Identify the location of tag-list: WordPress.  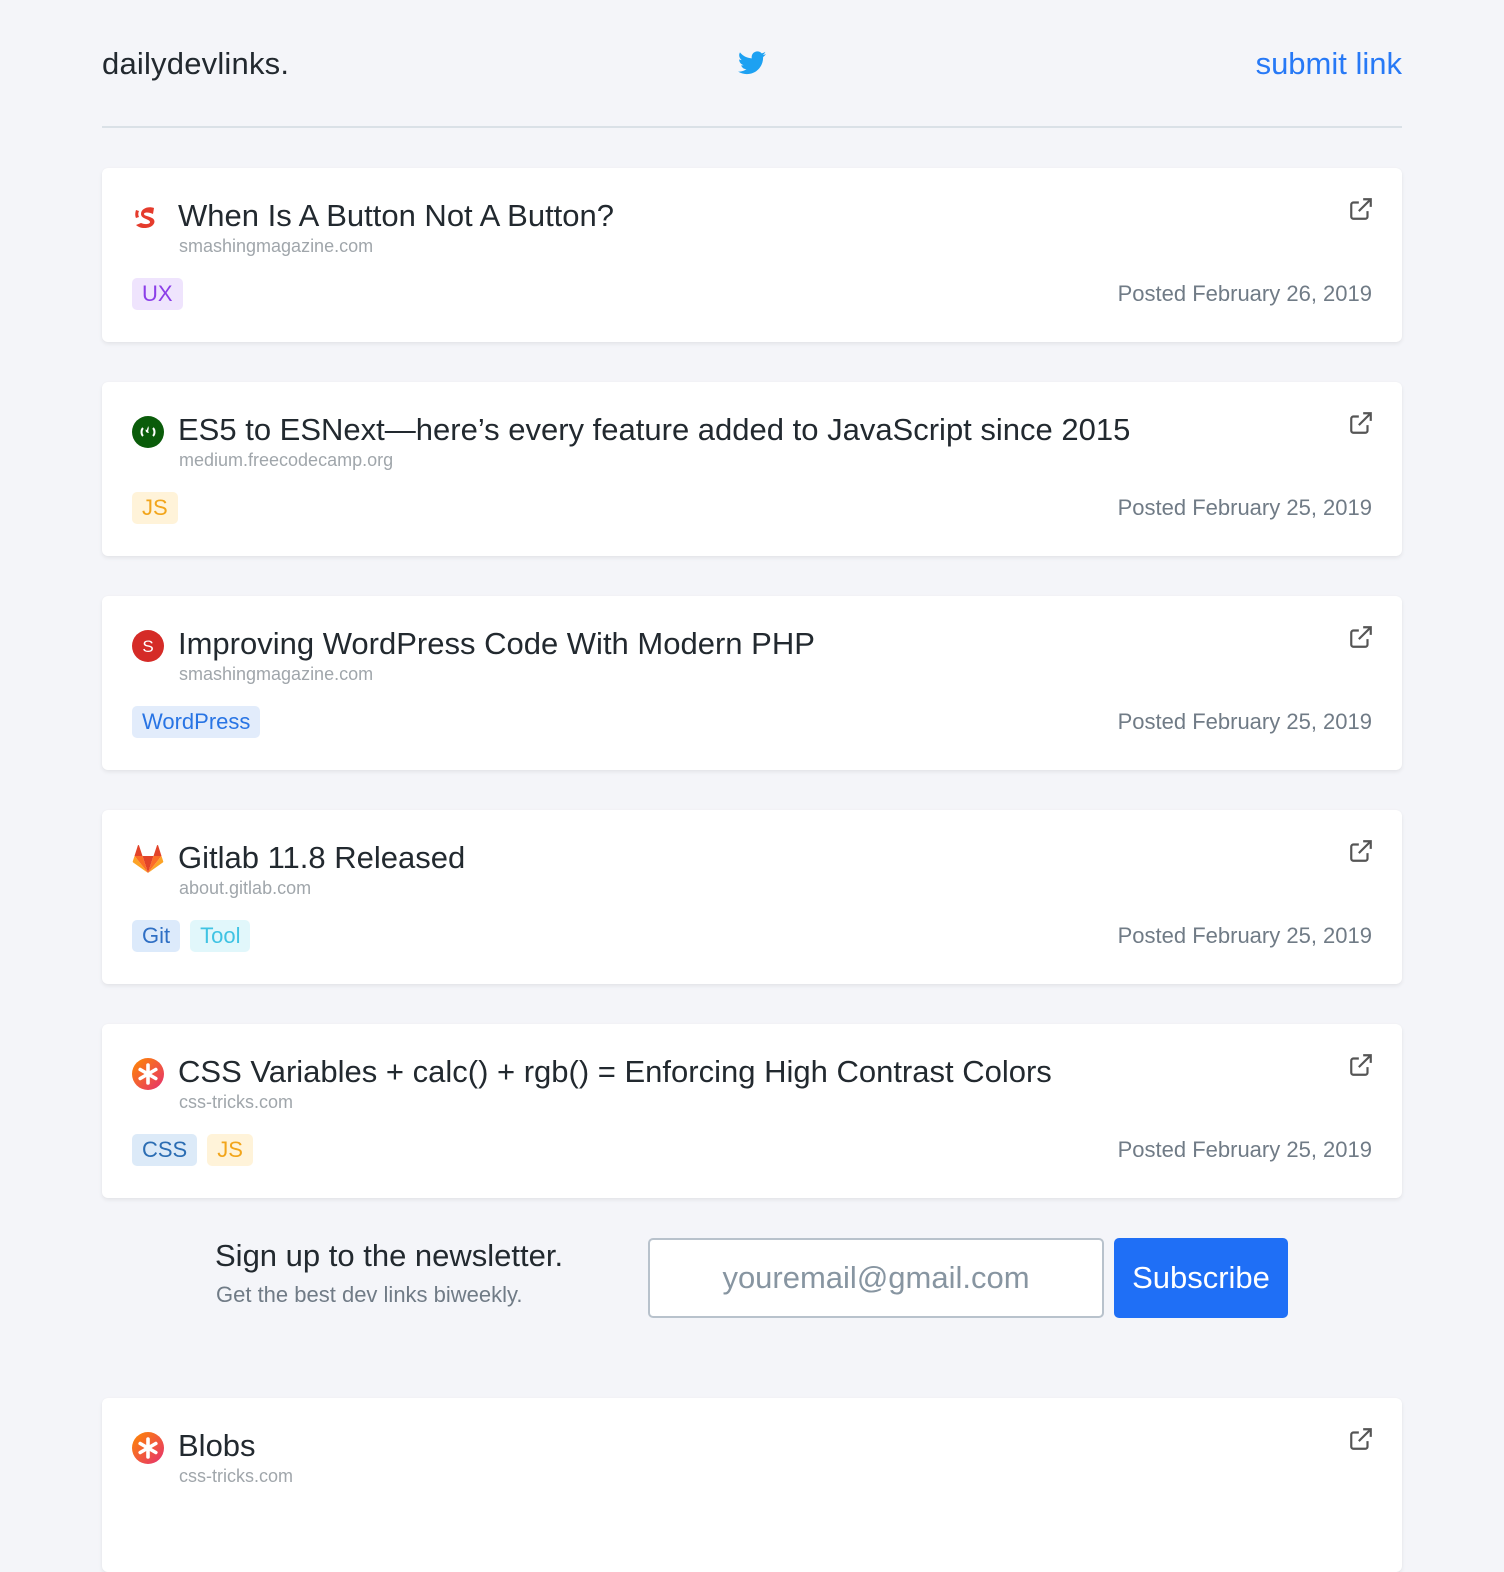
(196, 722).